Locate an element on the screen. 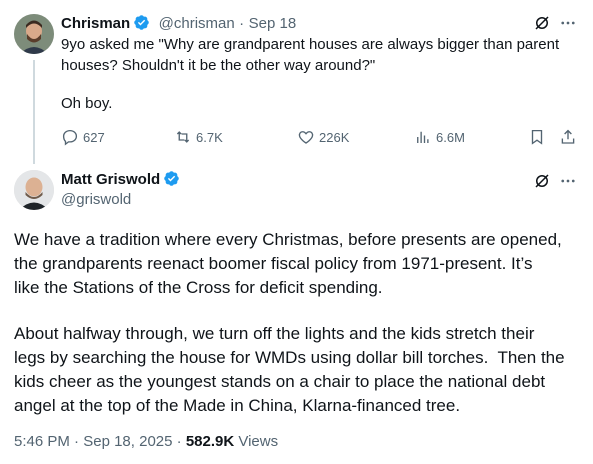 The height and width of the screenshot is (464, 593). views-button: 6.6M is located at coordinates (439, 137).